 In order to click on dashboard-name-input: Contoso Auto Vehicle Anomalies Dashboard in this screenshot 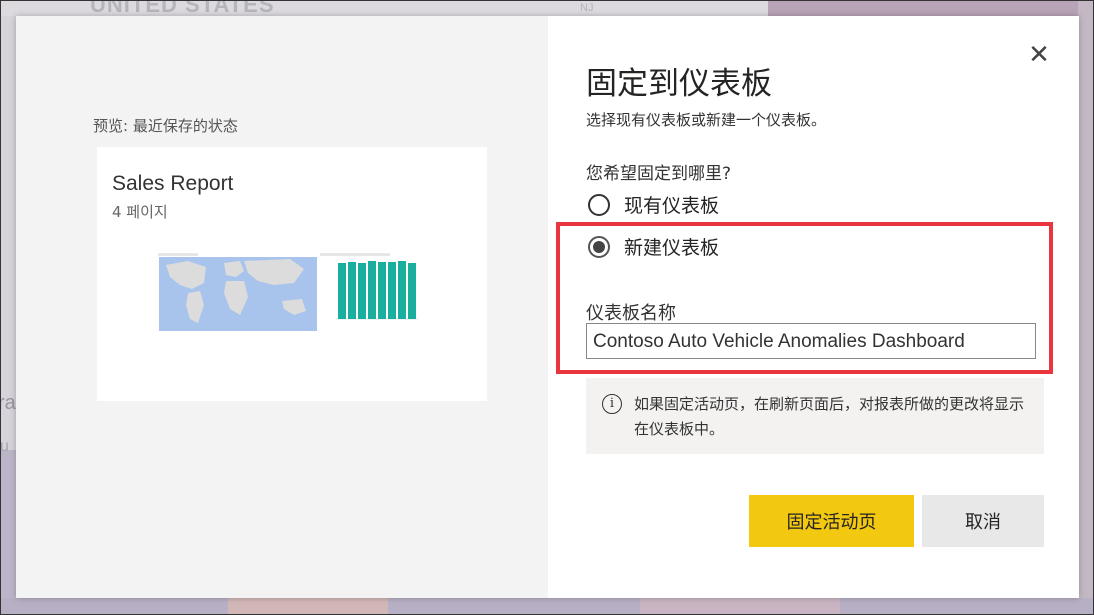, I will do `click(811, 341)`.